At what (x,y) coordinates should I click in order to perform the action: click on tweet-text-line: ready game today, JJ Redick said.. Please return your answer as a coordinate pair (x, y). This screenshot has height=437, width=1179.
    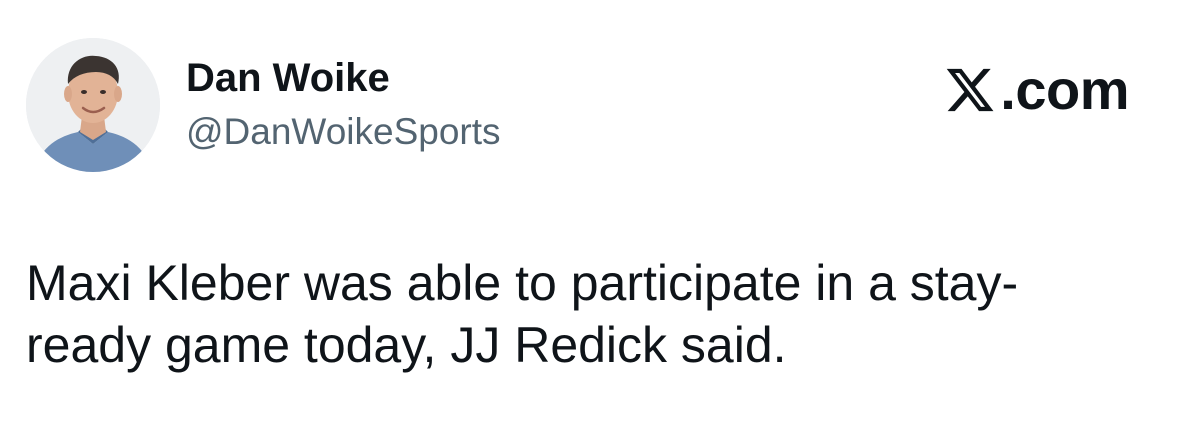
    Looking at the image, I should click on (406, 345).